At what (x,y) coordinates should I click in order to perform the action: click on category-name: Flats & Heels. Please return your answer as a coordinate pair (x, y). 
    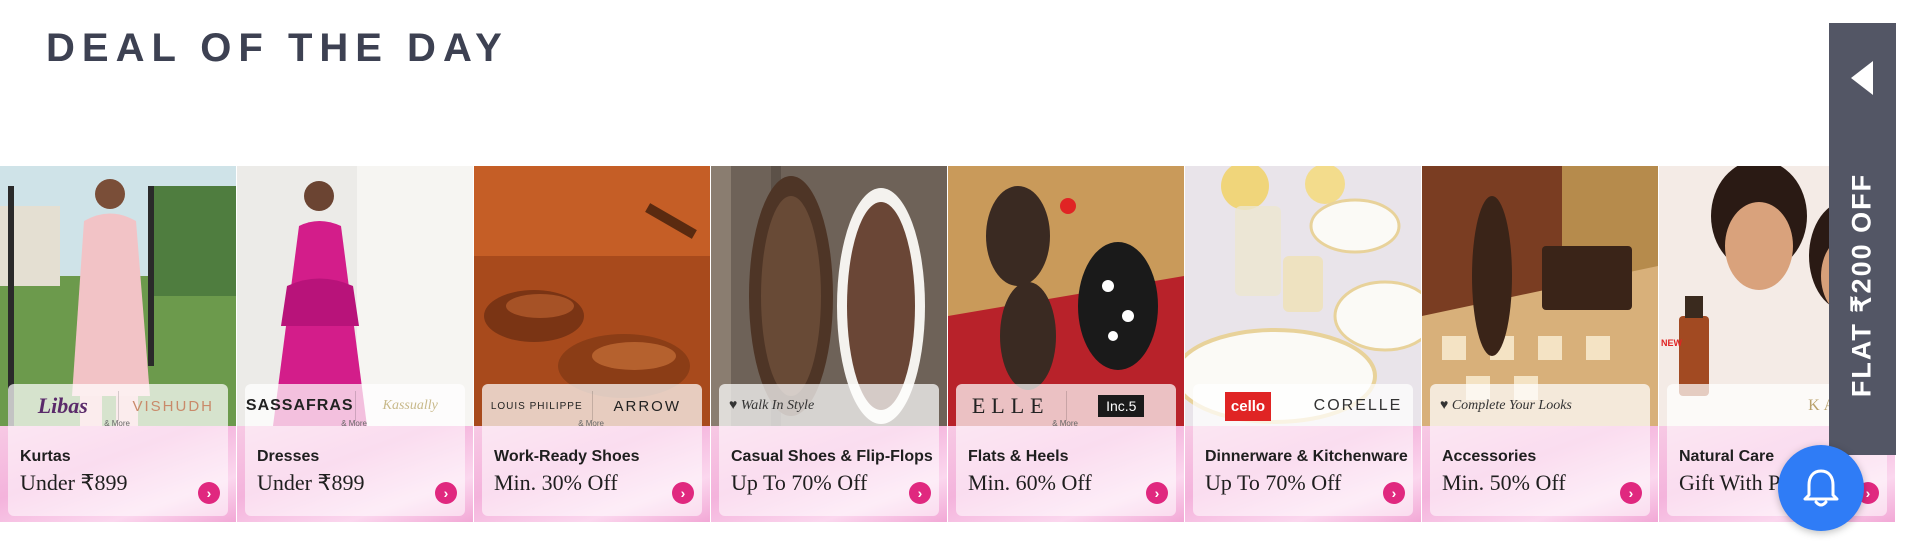
    Looking at the image, I should click on (1018, 456).